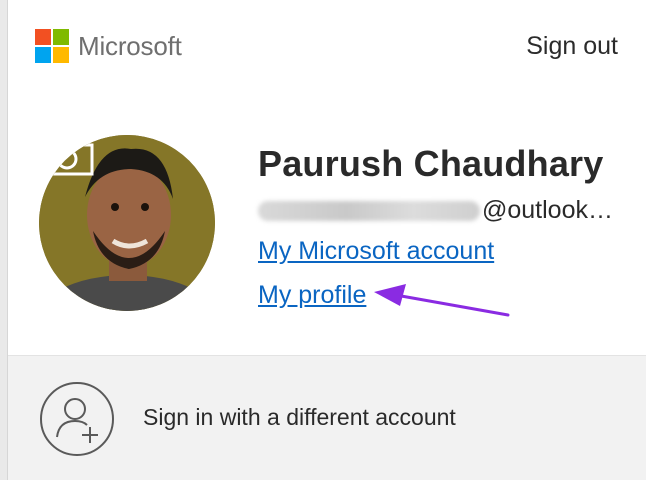 The image size is (646, 480). Describe the element at coordinates (67, 156) in the screenshot. I see `camera-icon` at that location.